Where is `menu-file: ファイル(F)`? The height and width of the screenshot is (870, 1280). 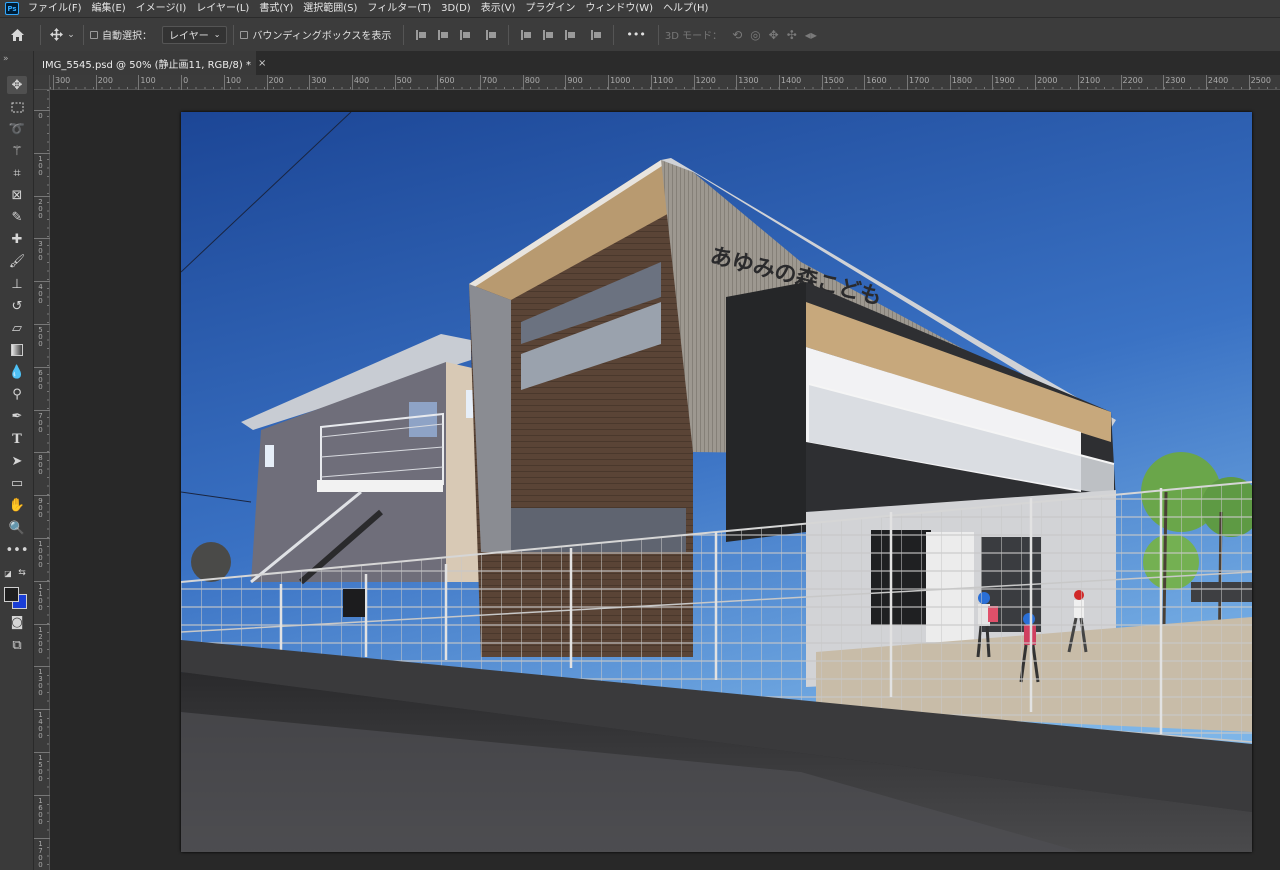
menu-file: ファイル(F) is located at coordinates (55, 8).